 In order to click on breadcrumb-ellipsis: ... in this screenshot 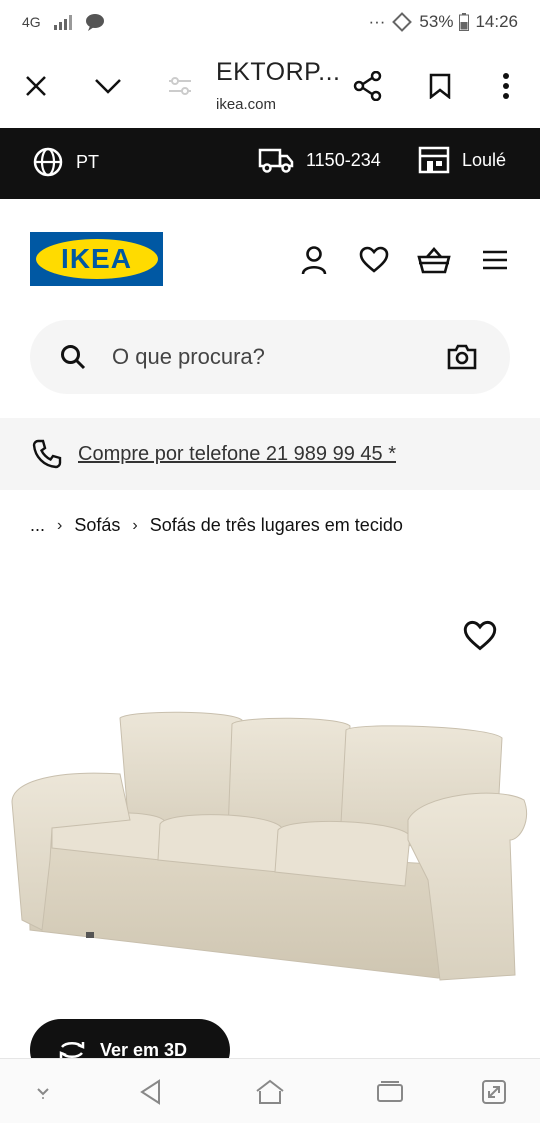, I will do `click(37, 525)`.